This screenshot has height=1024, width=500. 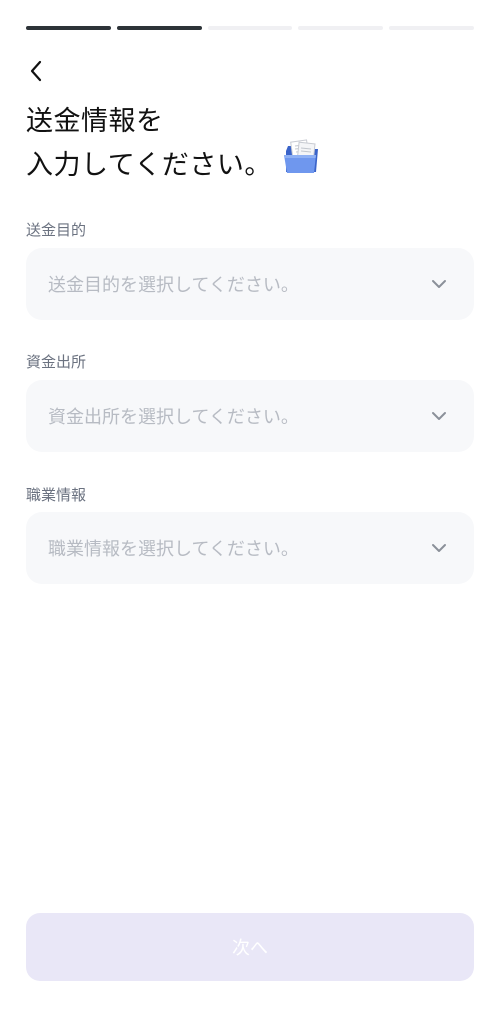 I want to click on folder-with-documents-icon, so click(x=301, y=163).